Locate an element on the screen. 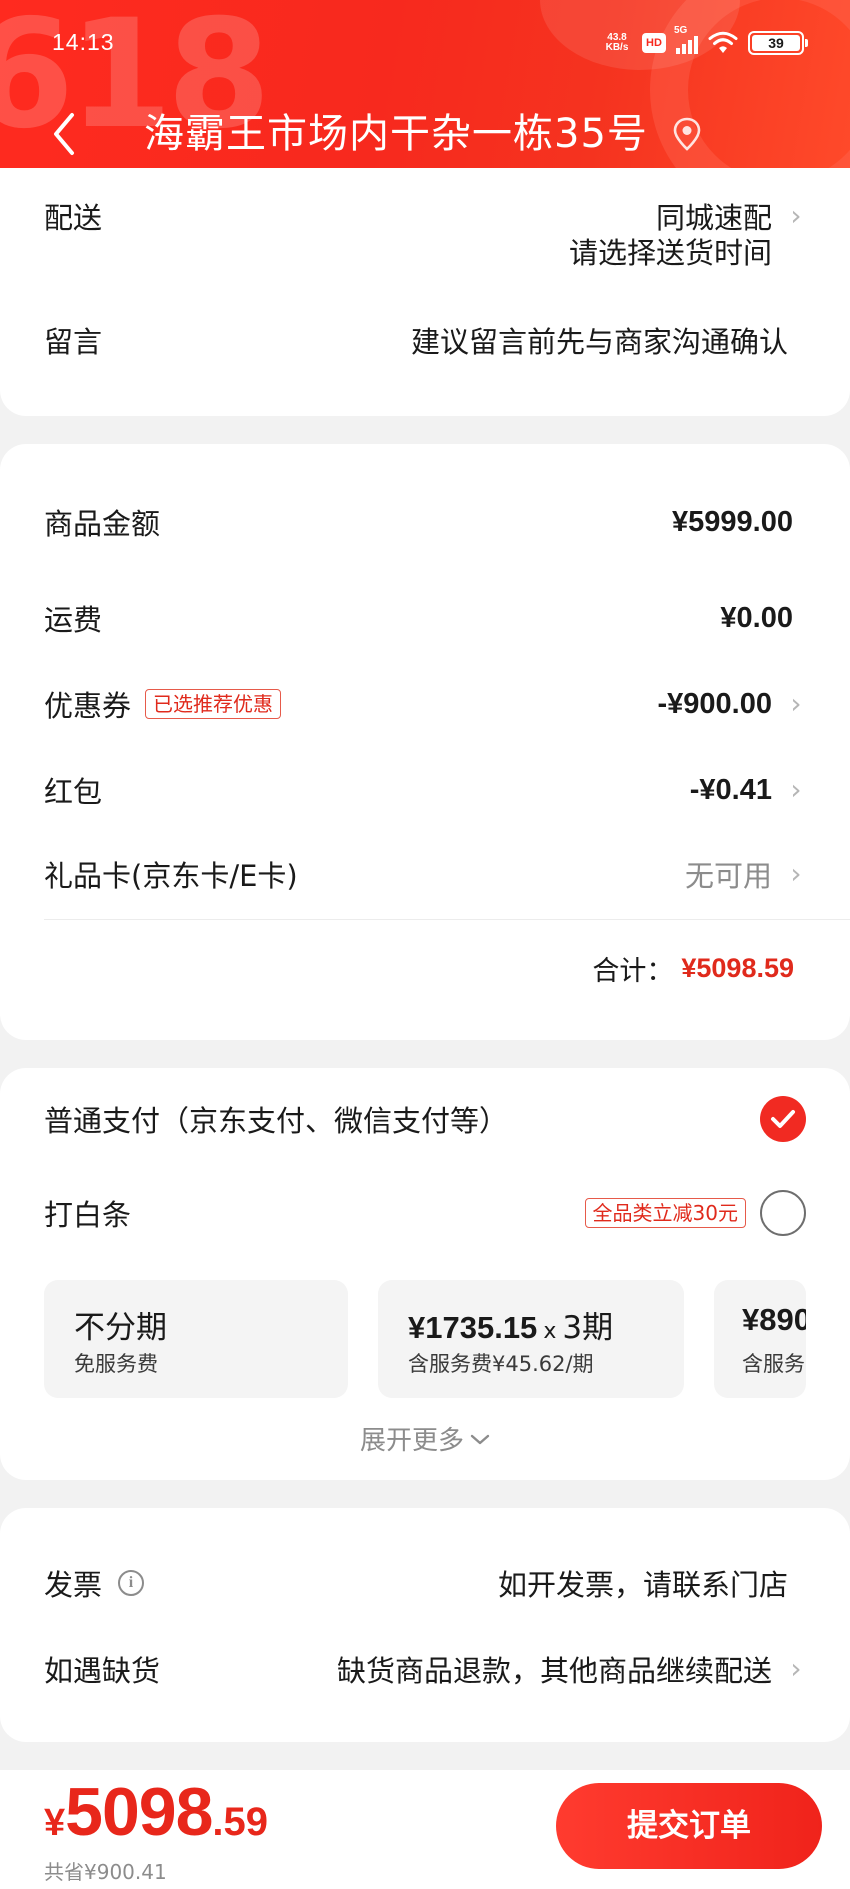 This screenshot has height=1889, width=850. giftcard-label: 礼品卡(京东卡/E卡) is located at coordinates (171, 876).